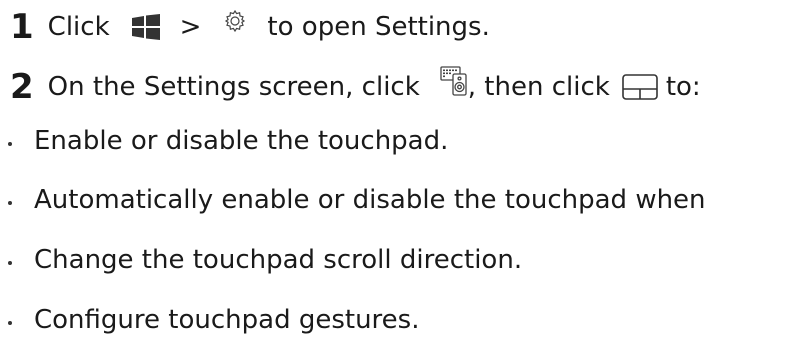 This screenshot has height=358, width=797. I want to click on devices-icon, so click(454, 81).